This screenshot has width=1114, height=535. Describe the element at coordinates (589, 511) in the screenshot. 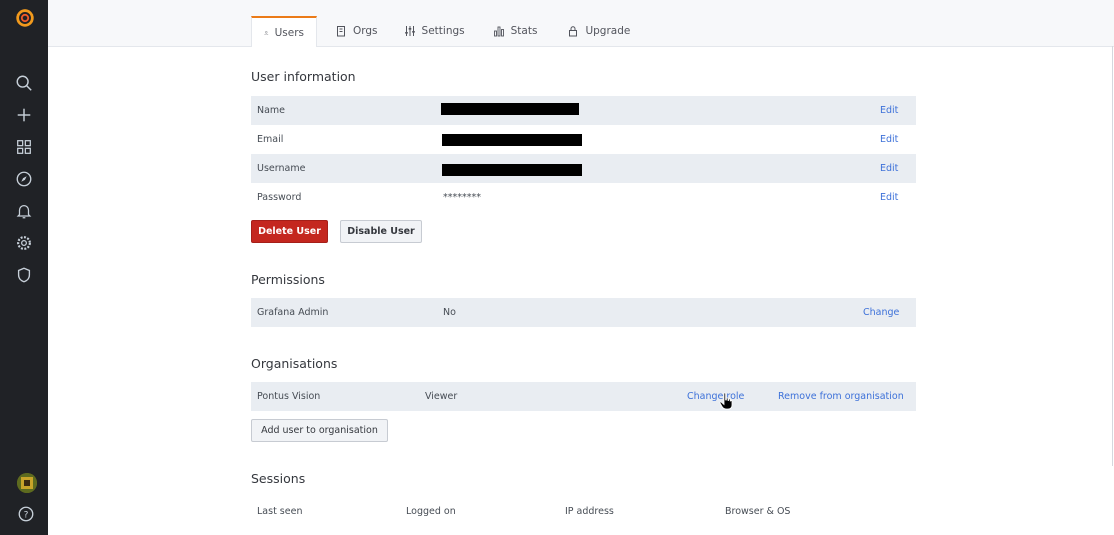

I see `column-header: IP address` at that location.